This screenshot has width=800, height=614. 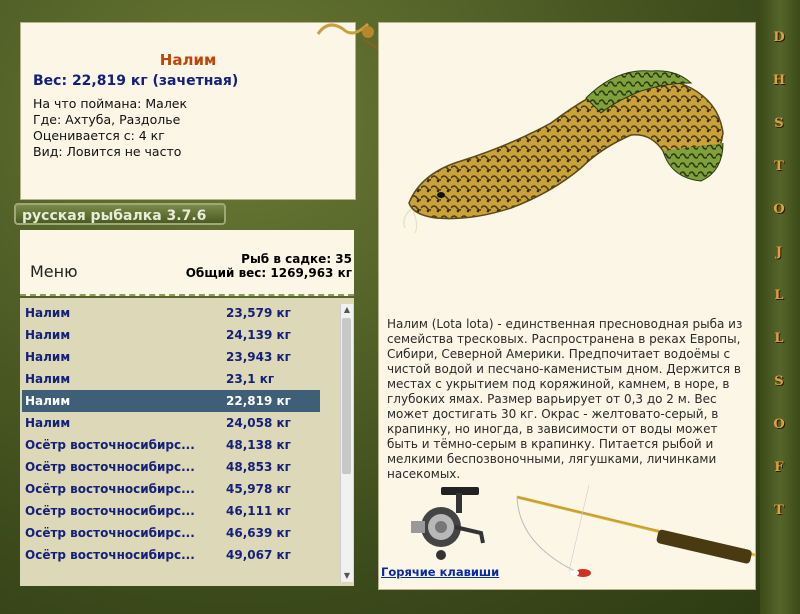 What do you see at coordinates (171, 313) in the screenshot?
I see `catch-list-row: Налим 23,579 кг` at bounding box center [171, 313].